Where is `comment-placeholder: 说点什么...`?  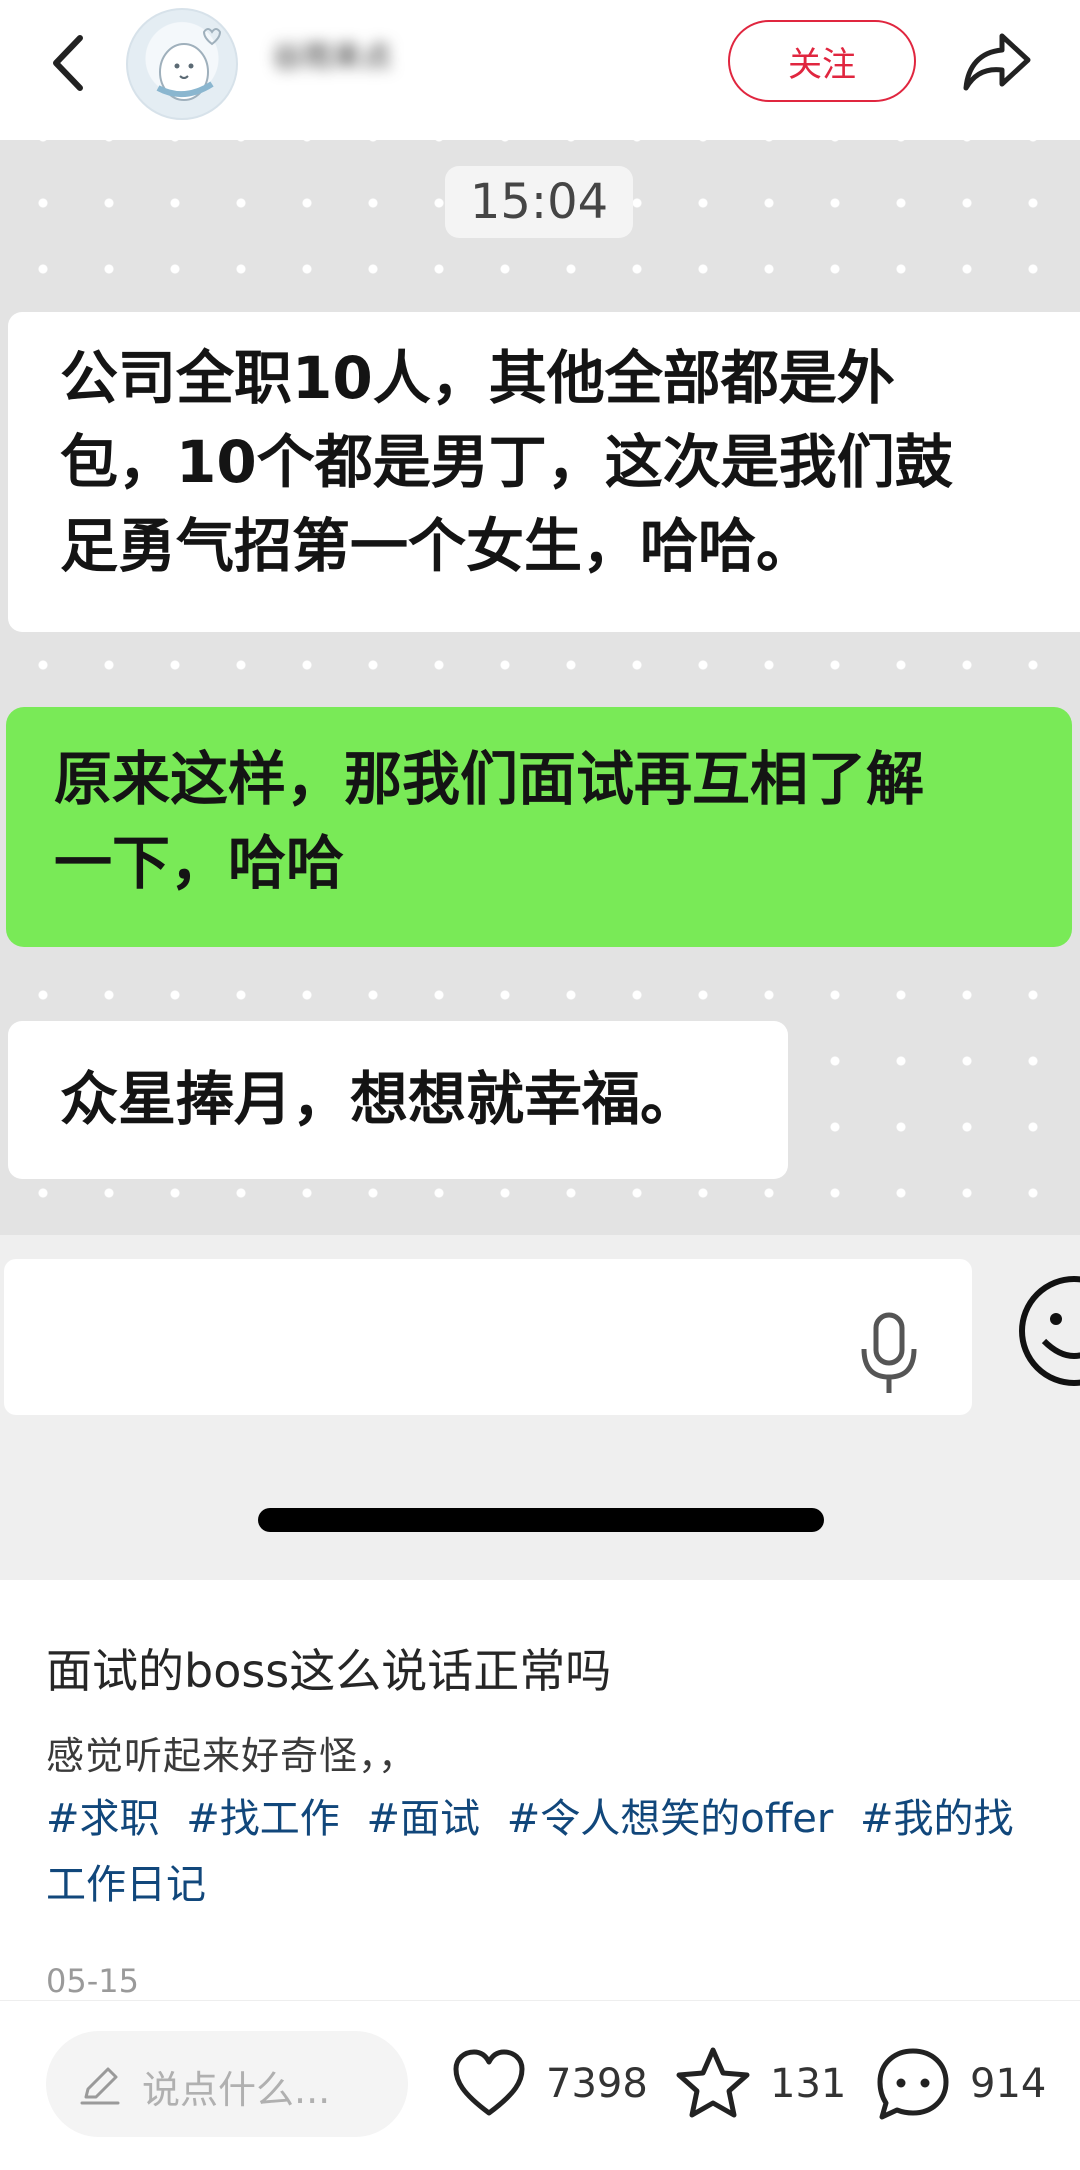 comment-placeholder: 说点什么... is located at coordinates (236, 2090).